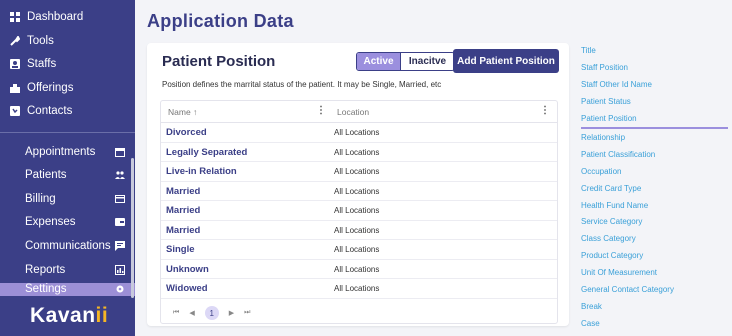 Image resolution: width=732 pixels, height=336 pixels. Describe the element at coordinates (42, 64) in the screenshot. I see `sidebar-item-label: Staffs` at that location.